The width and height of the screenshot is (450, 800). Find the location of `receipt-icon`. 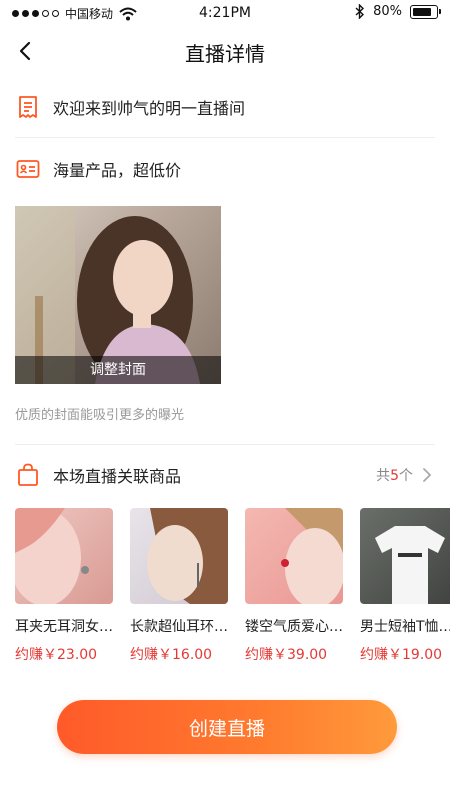

receipt-icon is located at coordinates (28, 107).